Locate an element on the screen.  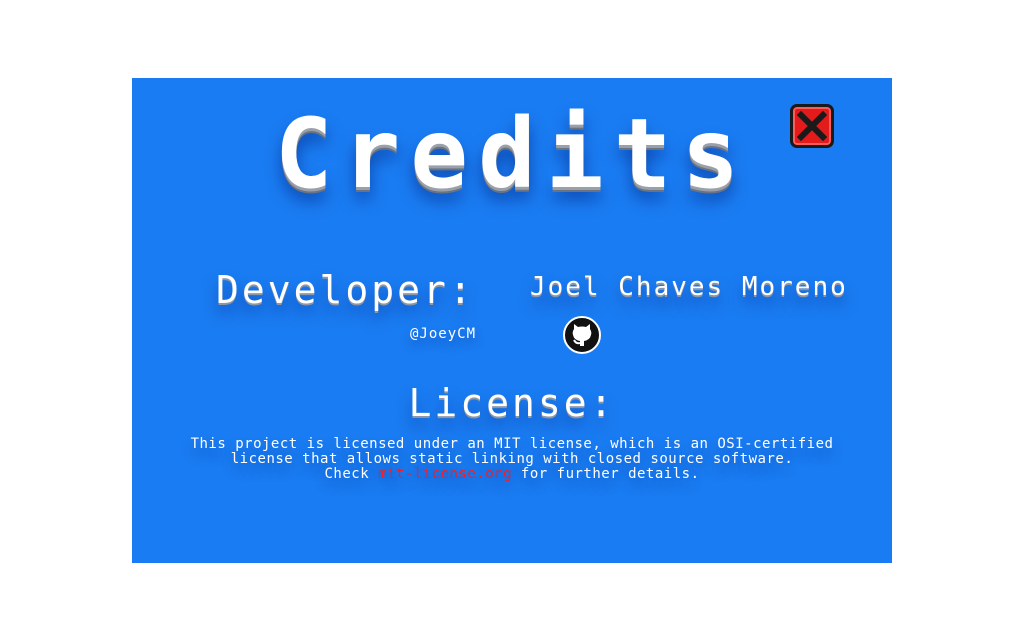
close-icon is located at coordinates (812, 126).